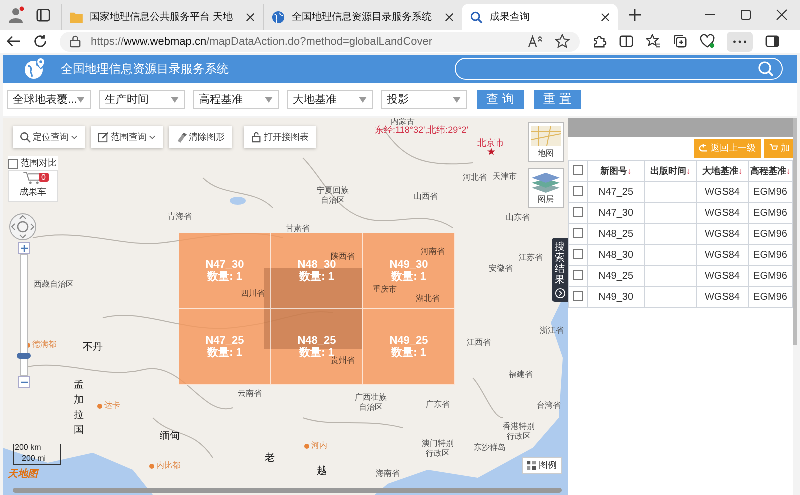 This screenshot has height=495, width=800. I want to click on refresh-icon, so click(40, 41).